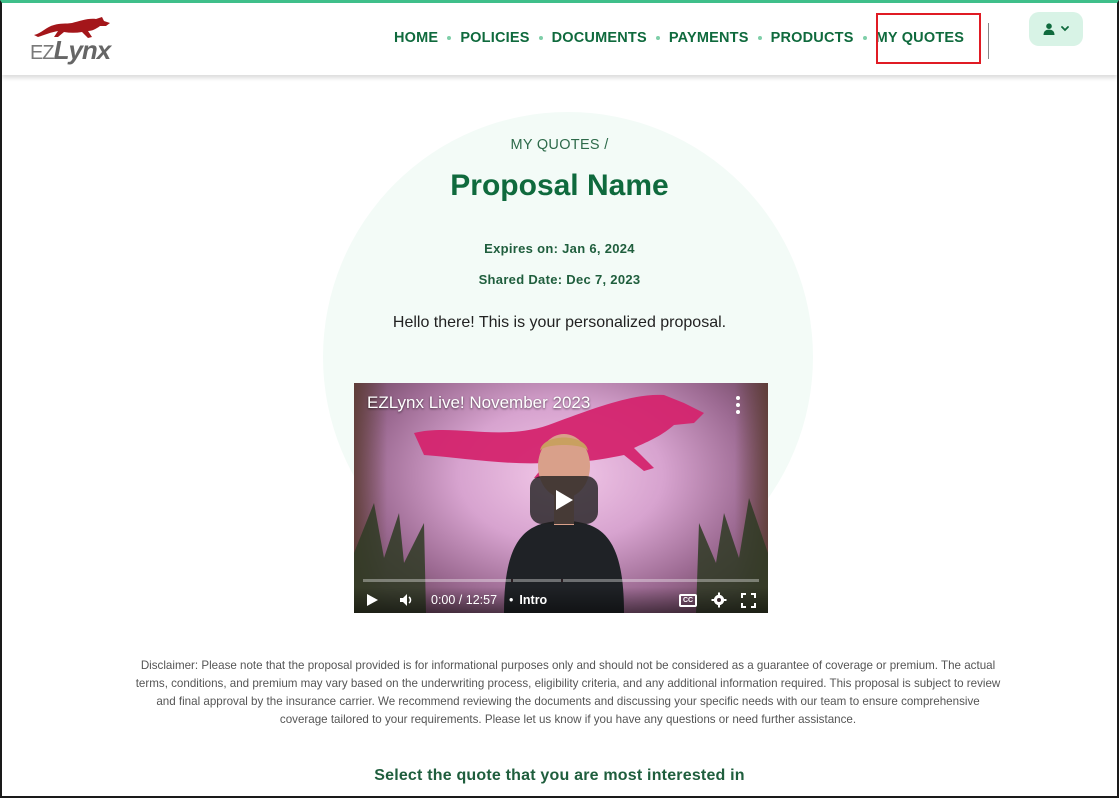 This screenshot has height=798, width=1119. I want to click on nav-products: PRODUCTS, so click(812, 38).